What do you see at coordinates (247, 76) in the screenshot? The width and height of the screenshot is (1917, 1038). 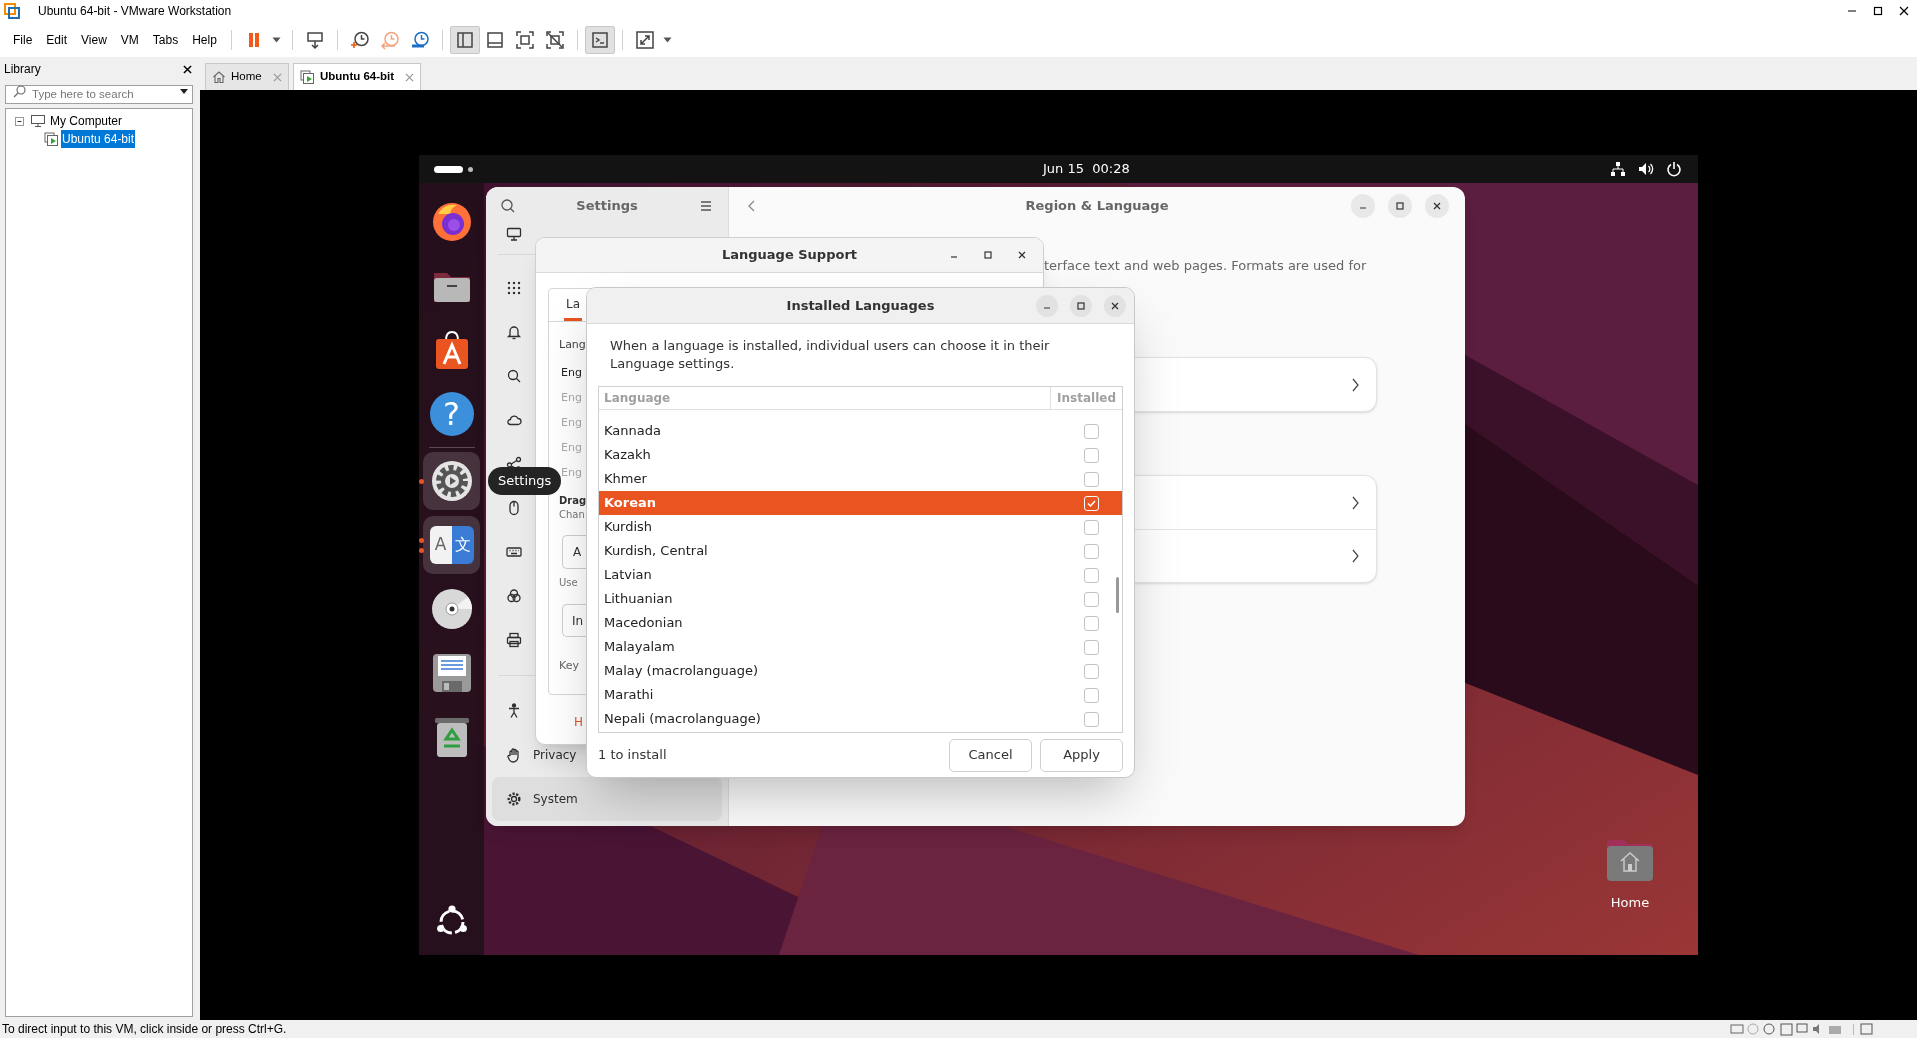 I see `tab: Home` at bounding box center [247, 76].